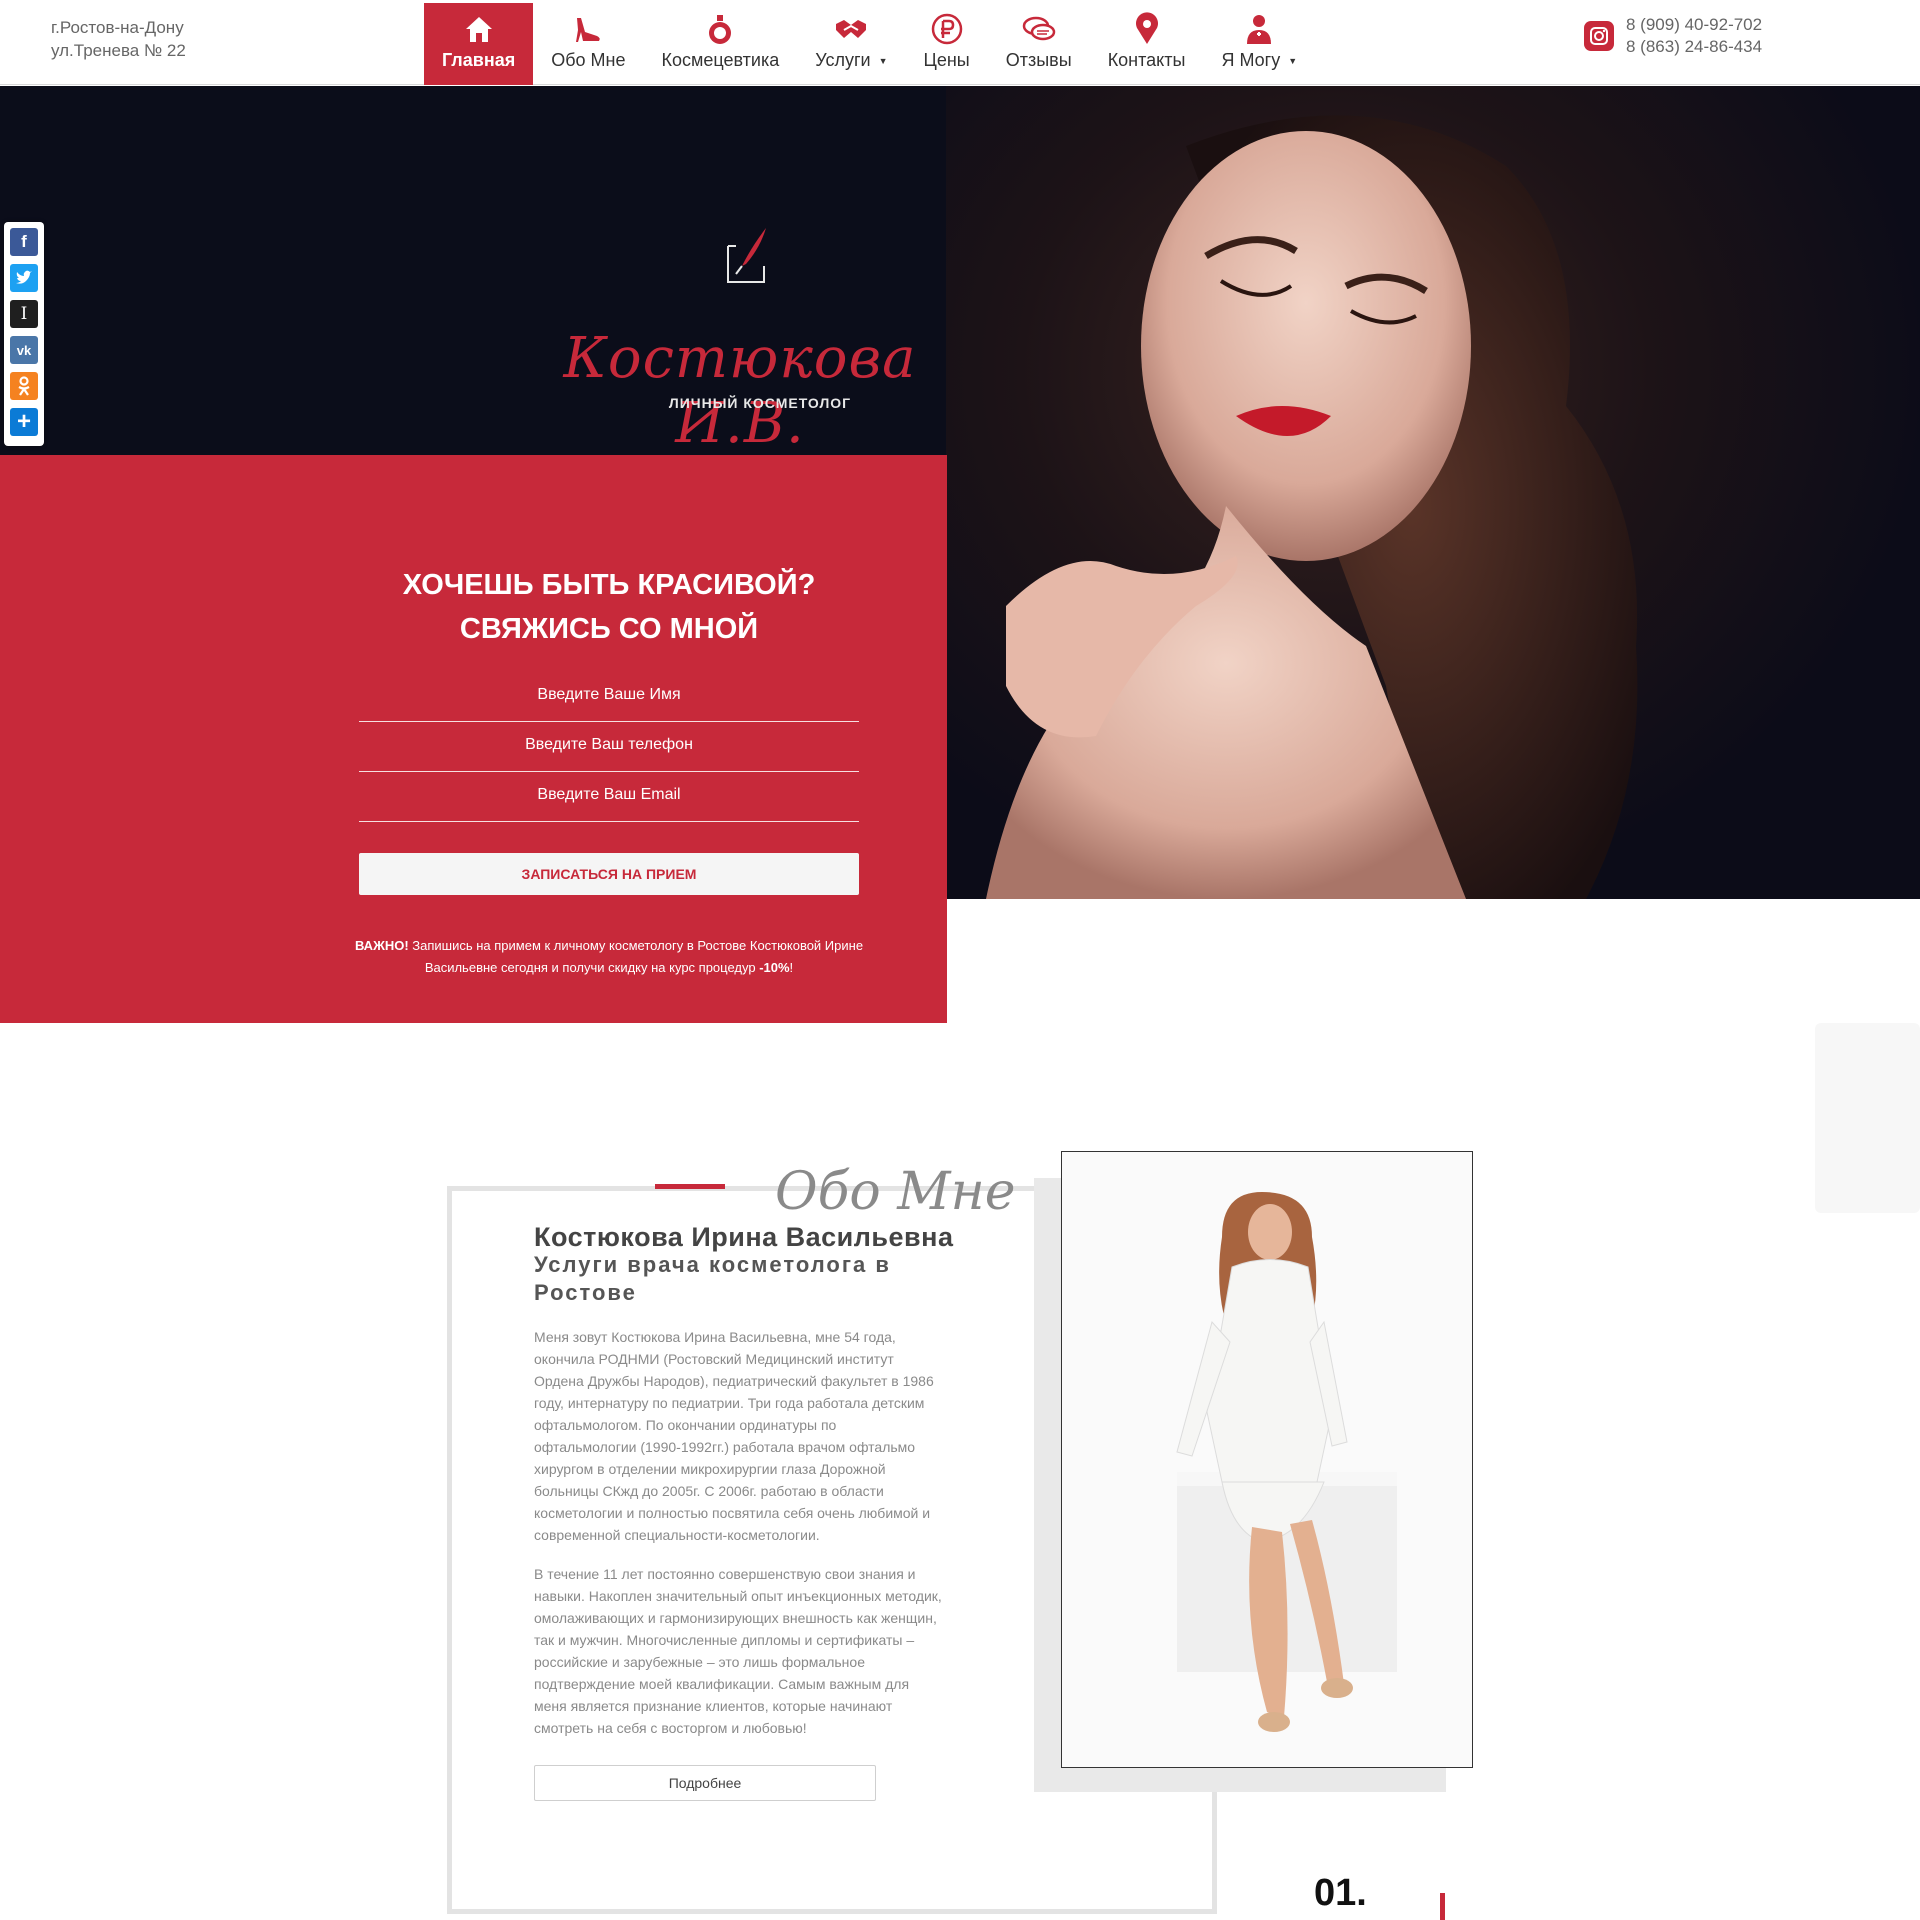 The image size is (1920, 1920). I want to click on form-title-line1: ХОЧЕШЬ БЫТЬ КРАСИВОЙ?, so click(609, 585).